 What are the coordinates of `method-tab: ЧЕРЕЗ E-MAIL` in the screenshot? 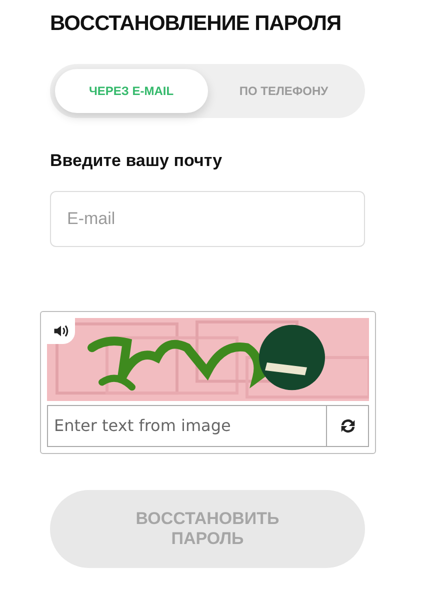 It's located at (131, 90).